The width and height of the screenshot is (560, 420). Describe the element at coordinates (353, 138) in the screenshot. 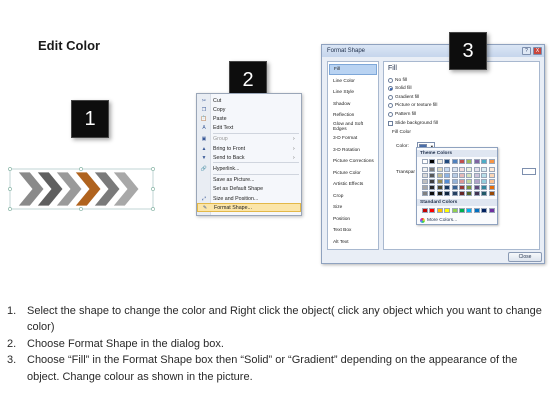

I see `nav-item-3-d-format: 3-D Format` at that location.